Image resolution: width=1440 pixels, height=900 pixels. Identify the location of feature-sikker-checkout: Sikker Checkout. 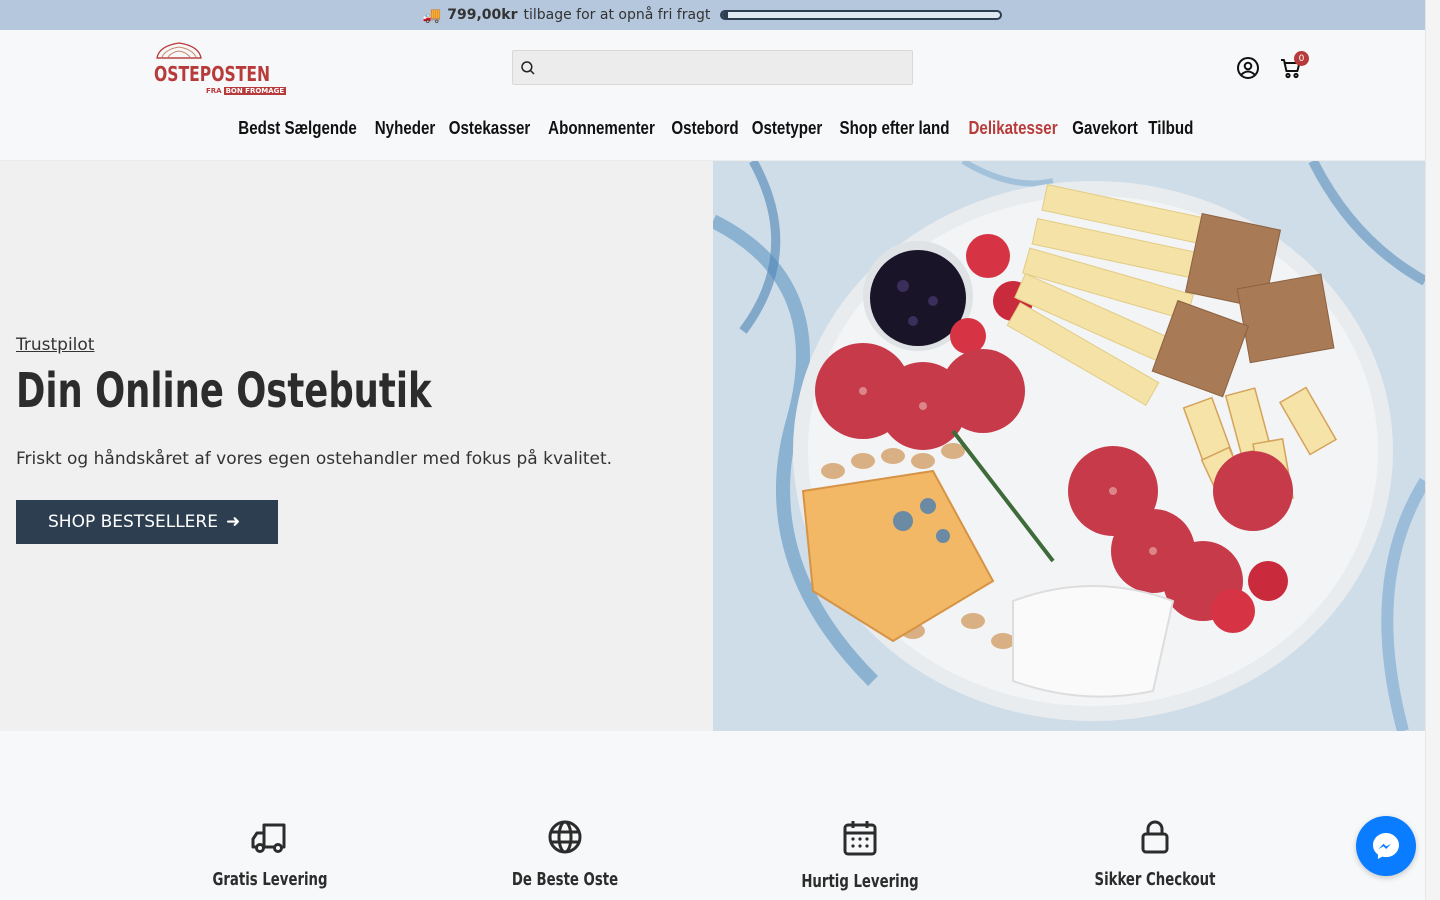
(1155, 854).